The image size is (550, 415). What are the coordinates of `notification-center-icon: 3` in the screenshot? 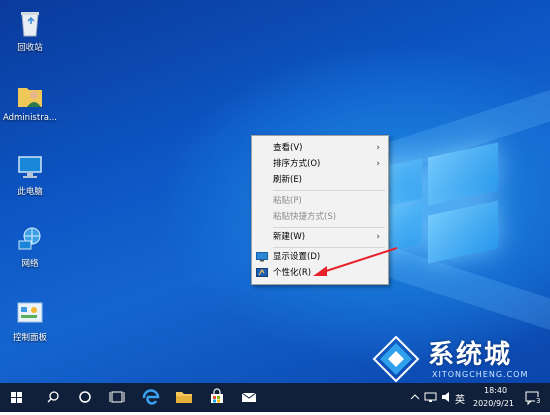 It's located at (533, 397).